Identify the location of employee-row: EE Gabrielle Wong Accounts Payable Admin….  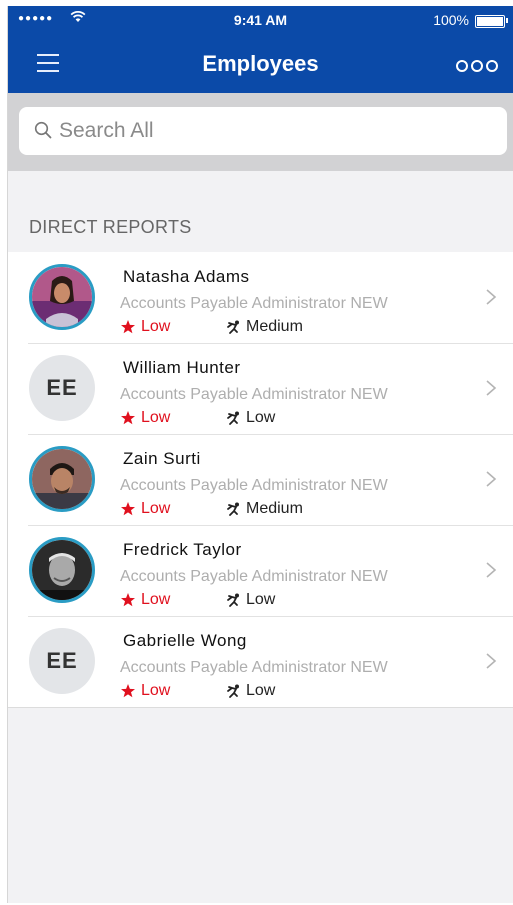
(260, 661).